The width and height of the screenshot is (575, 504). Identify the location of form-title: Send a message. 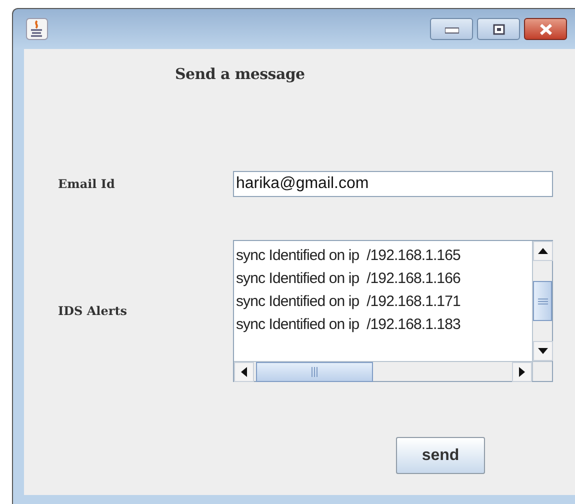
(240, 74).